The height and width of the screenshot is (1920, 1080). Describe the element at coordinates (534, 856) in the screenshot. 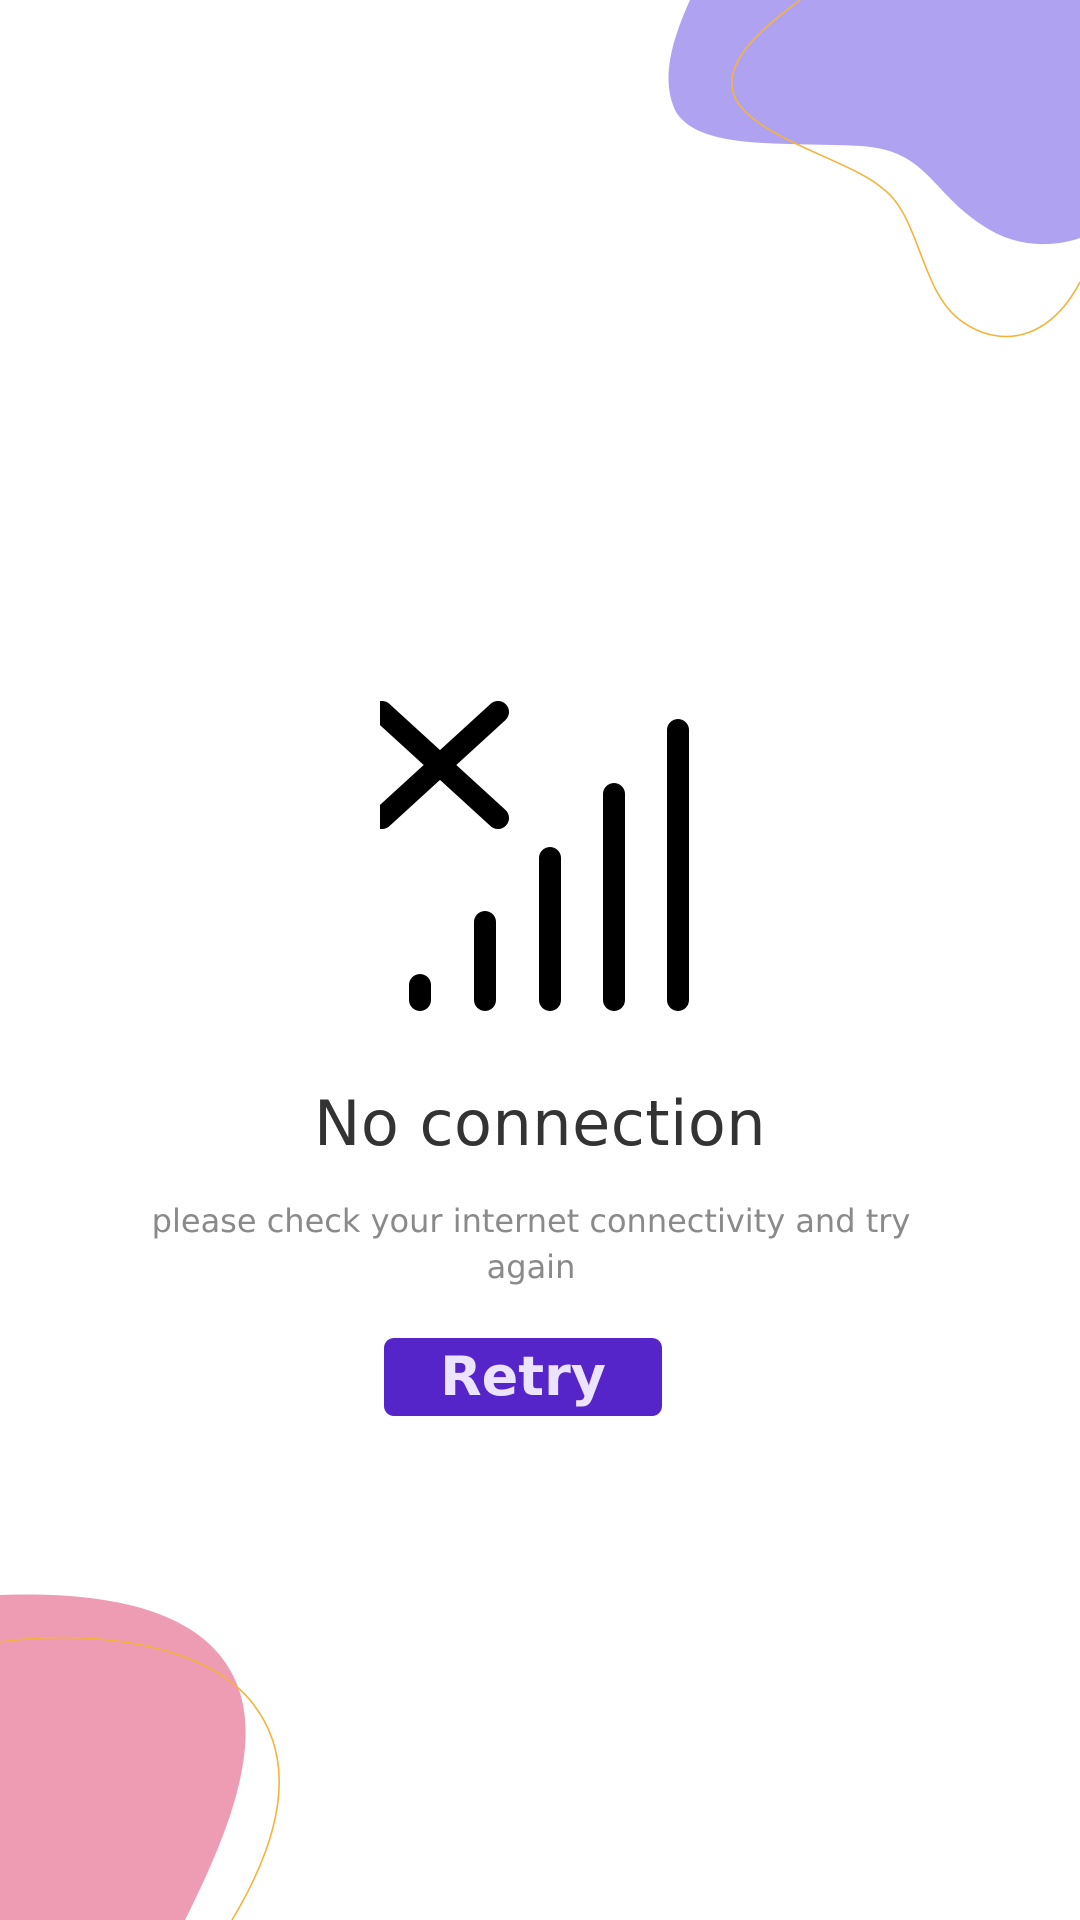

I see `signal-off-icon` at that location.